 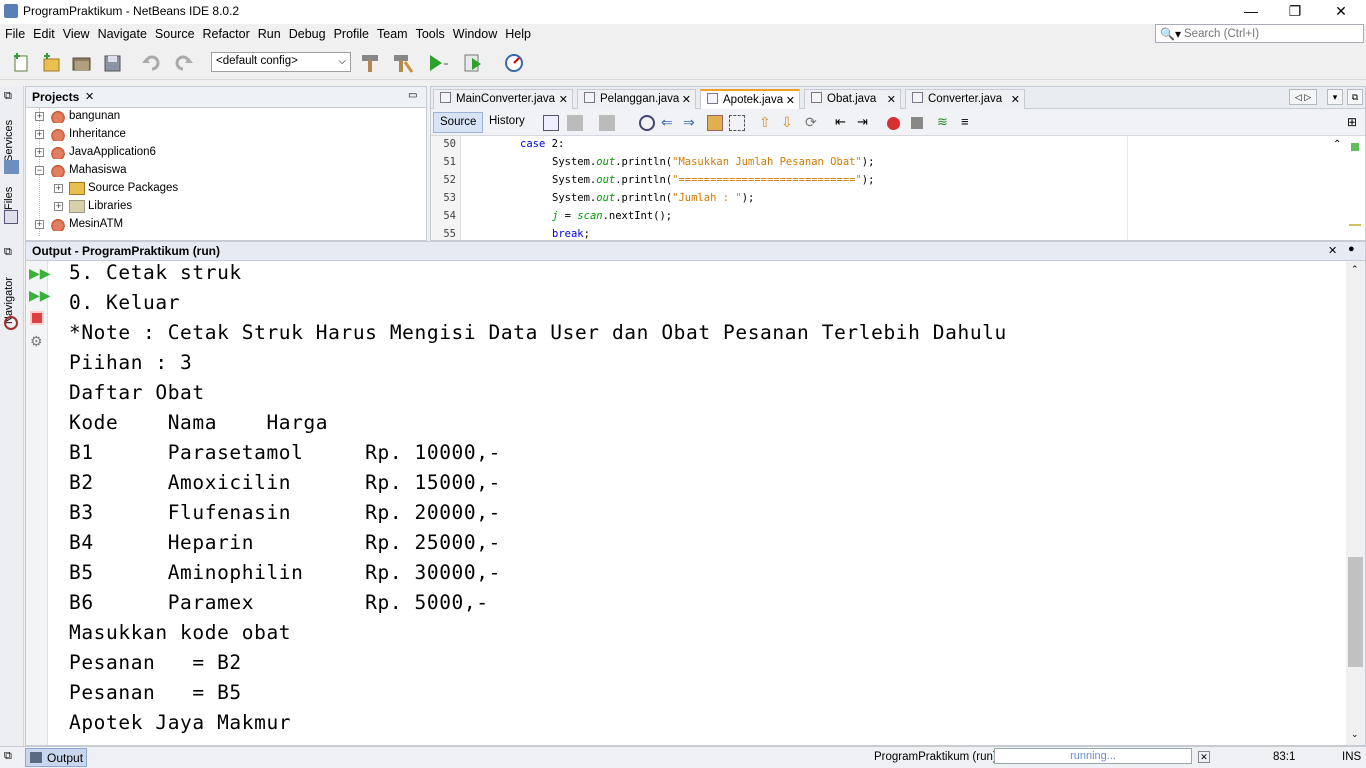 What do you see at coordinates (281, 62) in the screenshot?
I see `config-select: <default config> ⌵` at bounding box center [281, 62].